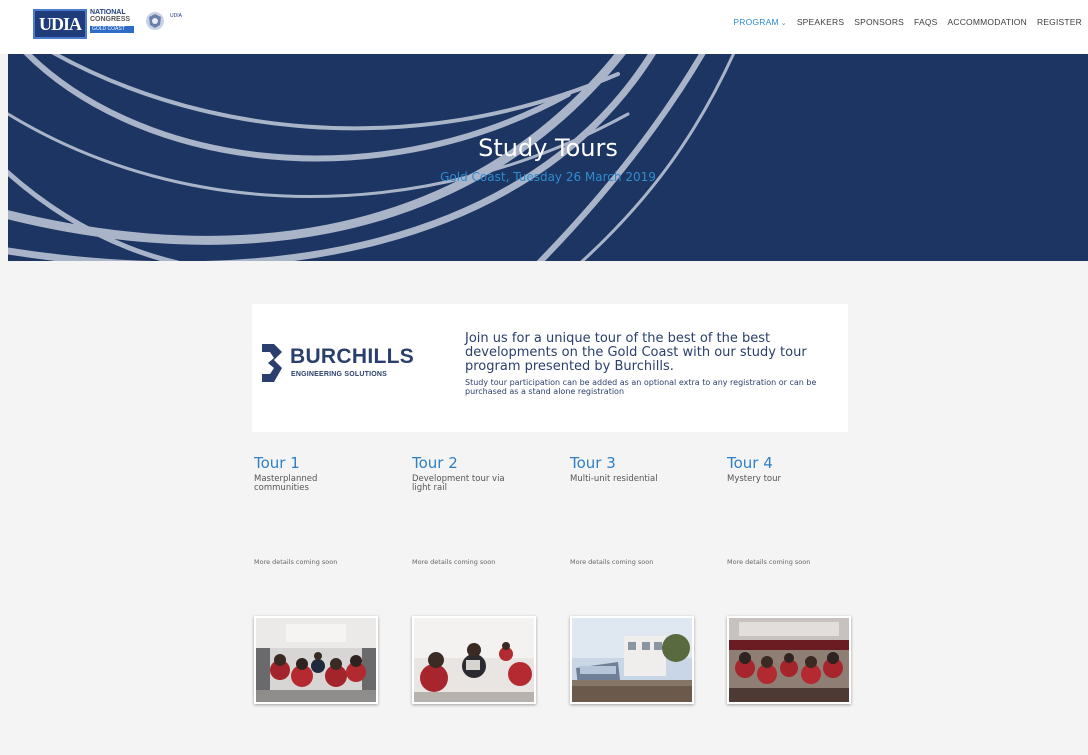 This screenshot has height=755, width=1088. I want to click on burchills-logo: BURCHILLS ENGINEERING SOLUTIONS, so click(345, 367).